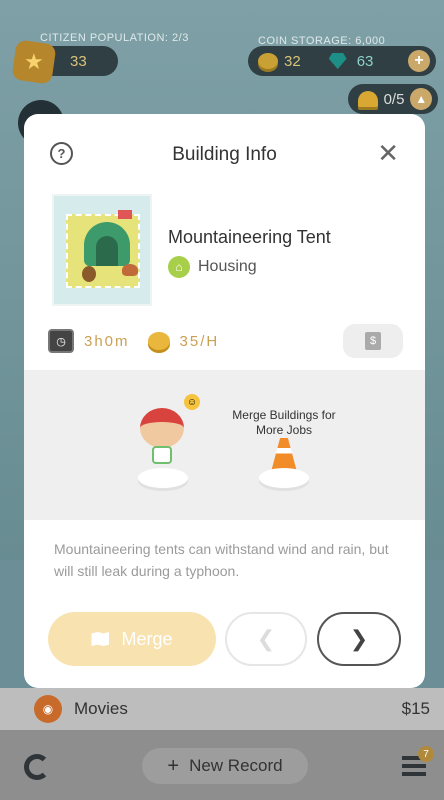  I want to click on pie-chart-icon, so click(37, 767).